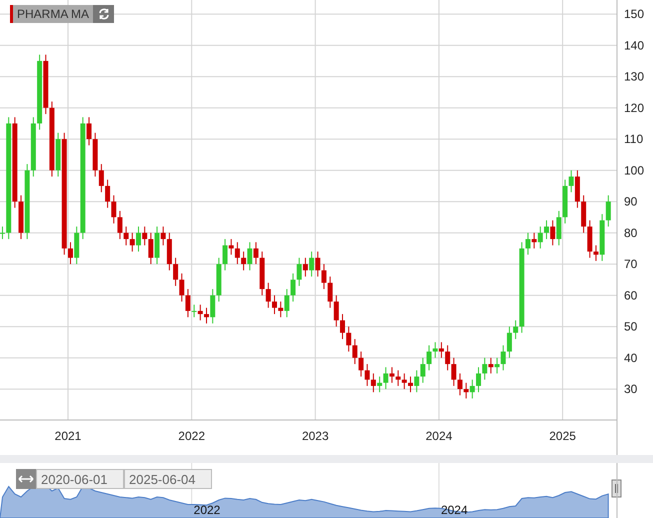  I want to click on refresh-icon, so click(103, 14).